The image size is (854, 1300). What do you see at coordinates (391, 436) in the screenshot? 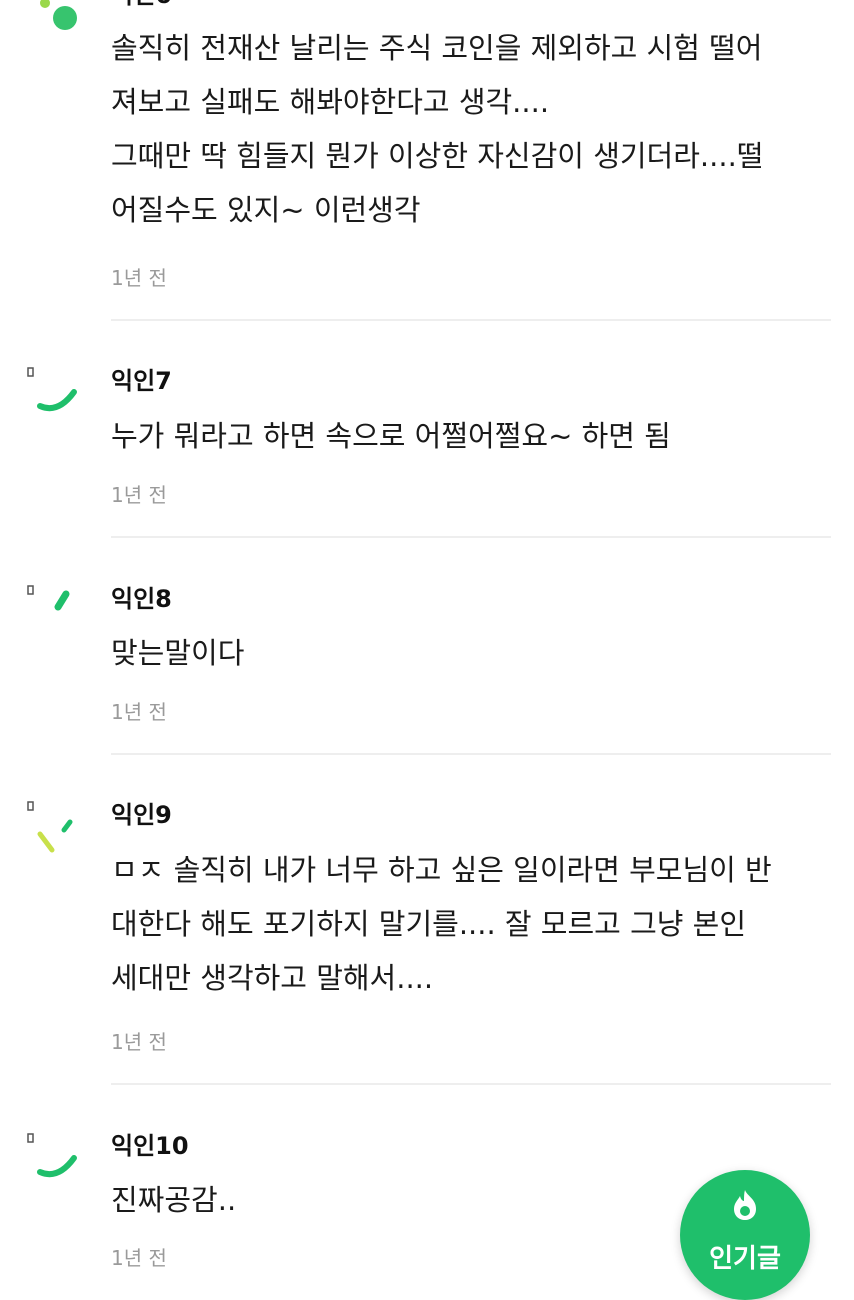
I see `comment-line: 누가 뭐라고 하면 속으로 어쩔어쩔요~ 하면 됨` at bounding box center [391, 436].